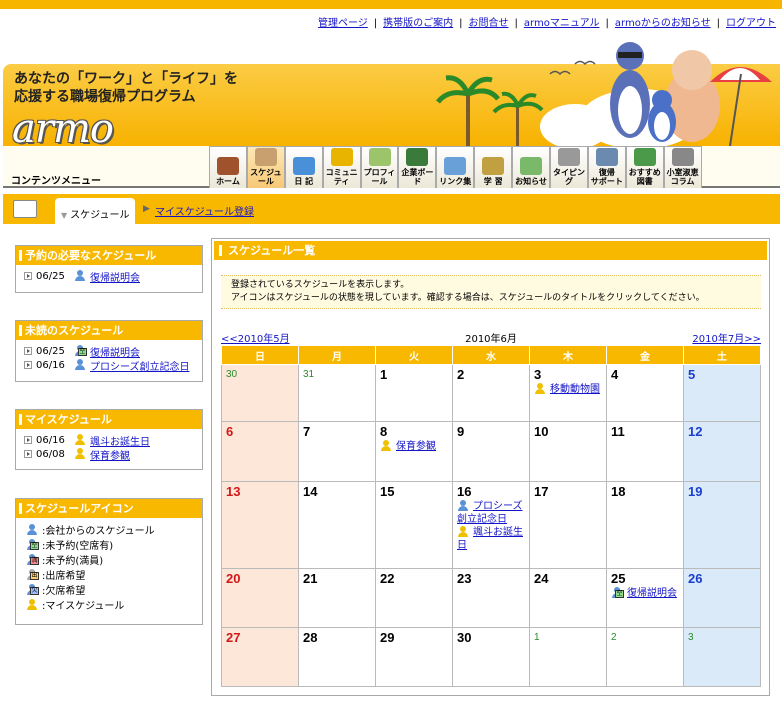 The height and width of the screenshot is (705, 782). What do you see at coordinates (120, 440) in the screenshot?
I see `schedule-title-link: 颯斗お誕生日` at bounding box center [120, 440].